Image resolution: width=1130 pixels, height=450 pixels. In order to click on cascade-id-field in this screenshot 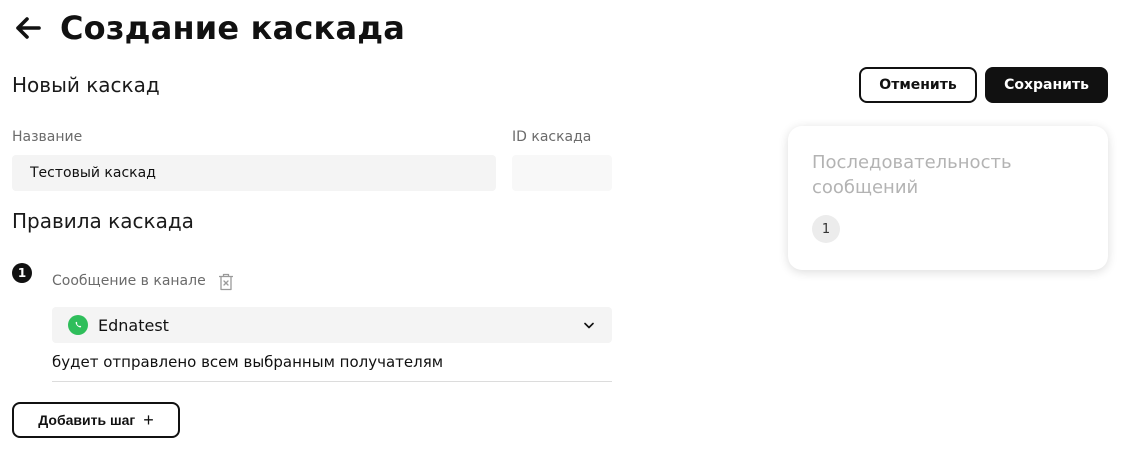, I will do `click(562, 173)`.